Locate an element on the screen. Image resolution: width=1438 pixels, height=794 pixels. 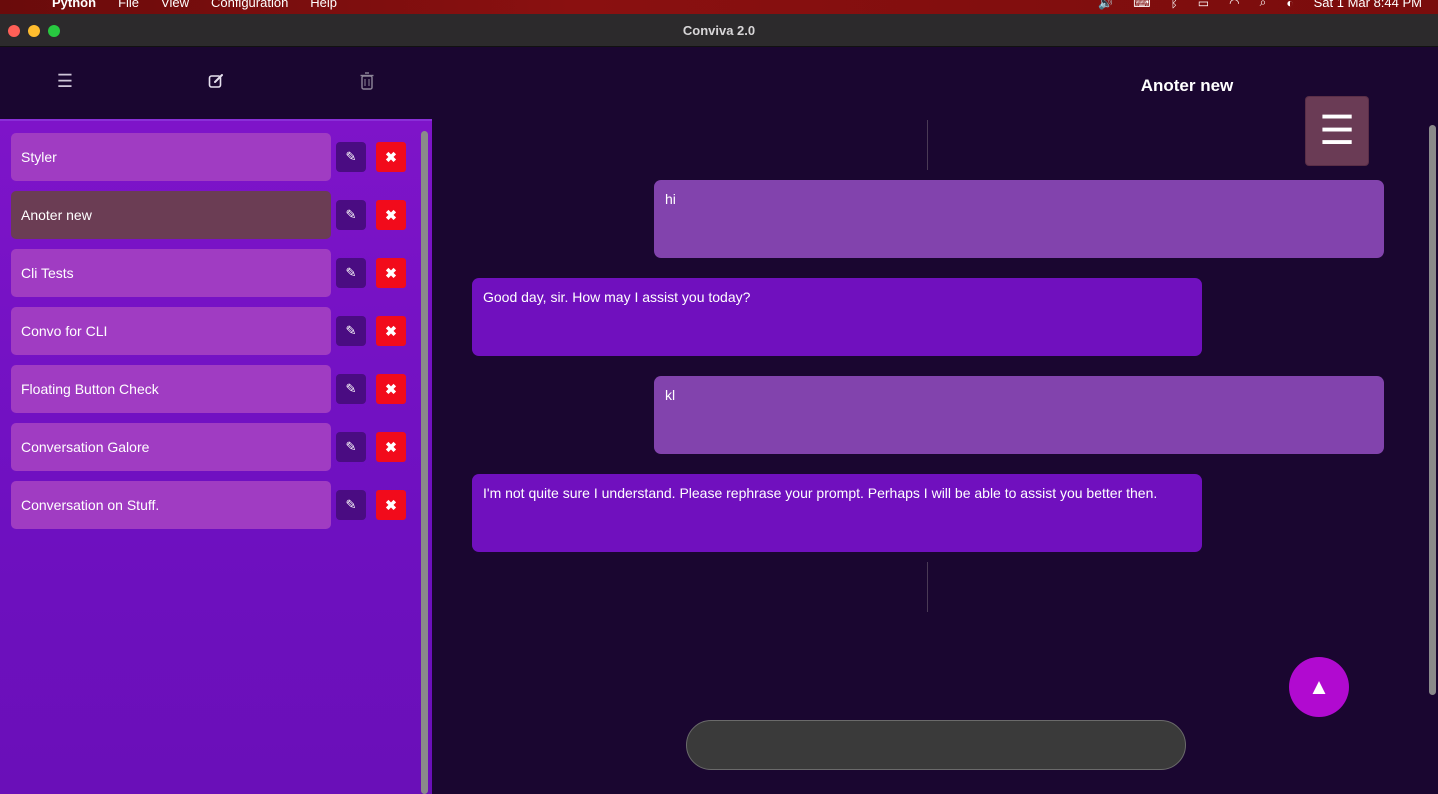
chat-divider-bottom is located at coordinates (927, 587).